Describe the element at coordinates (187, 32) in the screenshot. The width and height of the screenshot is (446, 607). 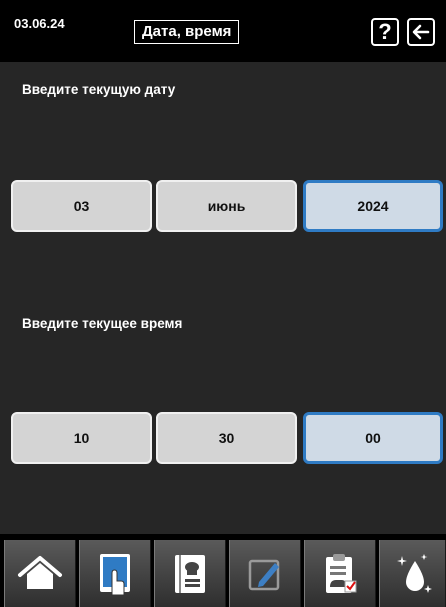
I see `page-title: Дата, время` at that location.